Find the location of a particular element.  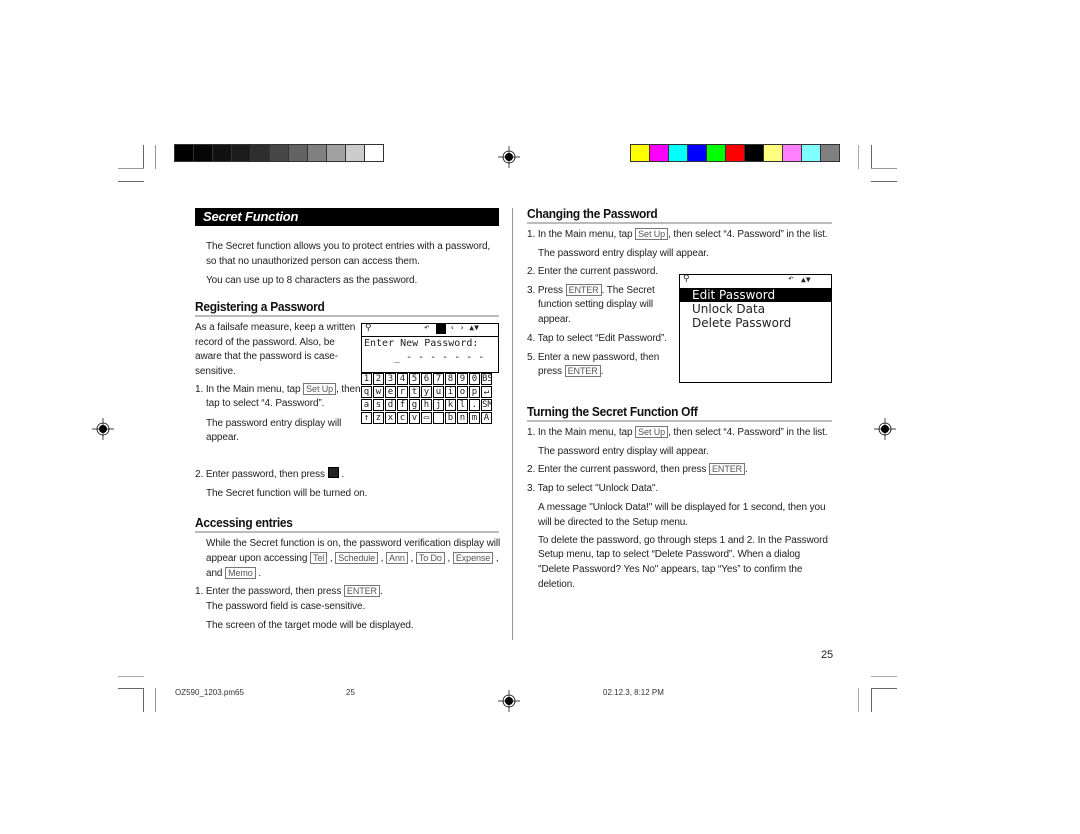

keyboard-key: f is located at coordinates (402, 405).